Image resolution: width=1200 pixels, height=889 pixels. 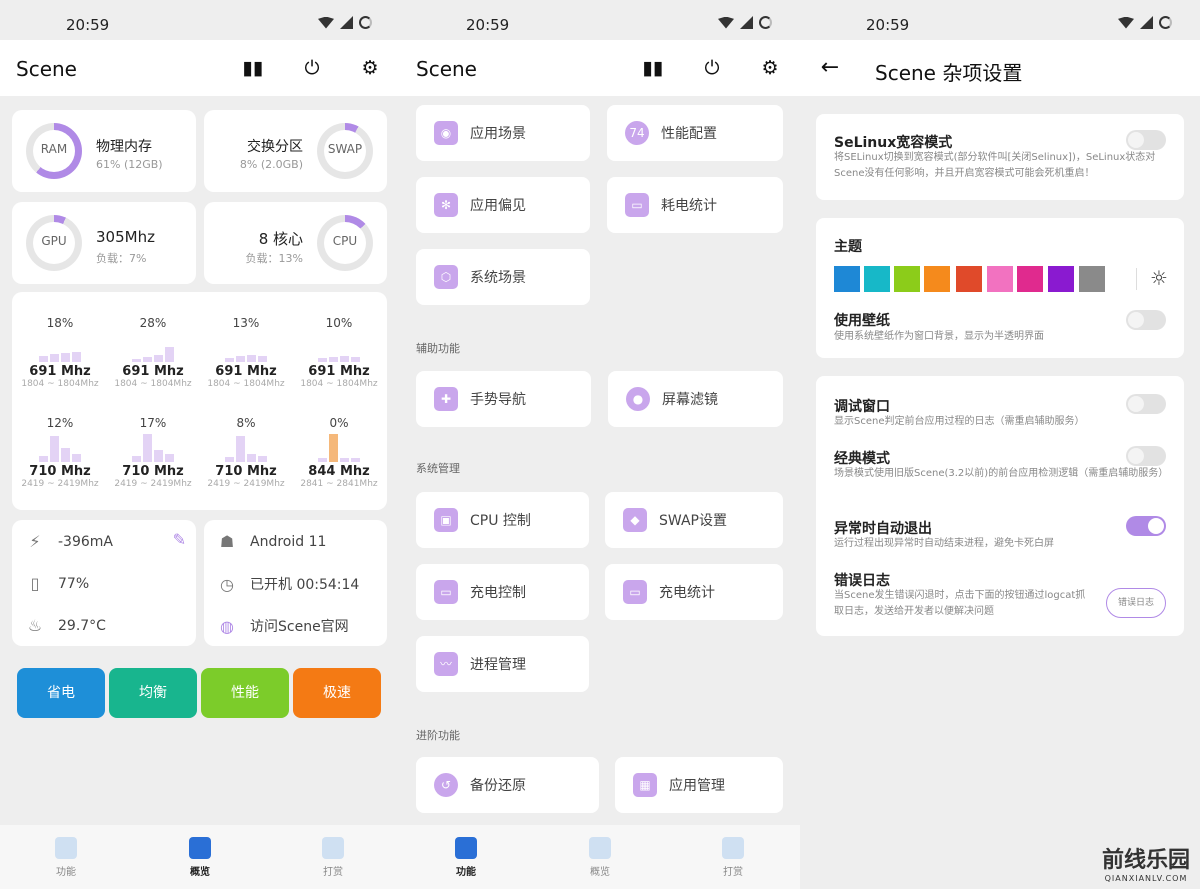 What do you see at coordinates (1001, 473) in the screenshot?
I see `classic-desc: 场景模式使用旧版Scene(3.2以前)的前台应用检测逻辑（需重启辅助服务）` at bounding box center [1001, 473].